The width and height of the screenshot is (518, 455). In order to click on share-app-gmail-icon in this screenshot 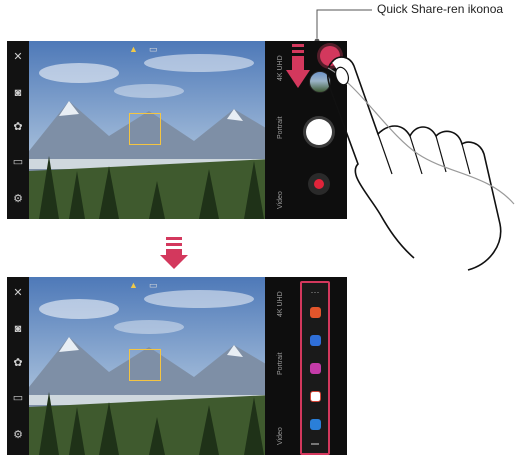, I will do `click(315, 396)`.